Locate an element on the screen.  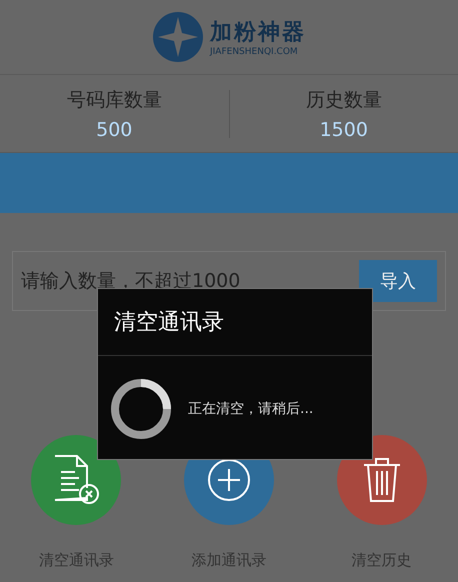
logo-title: 加粉神器 is located at coordinates (258, 33).